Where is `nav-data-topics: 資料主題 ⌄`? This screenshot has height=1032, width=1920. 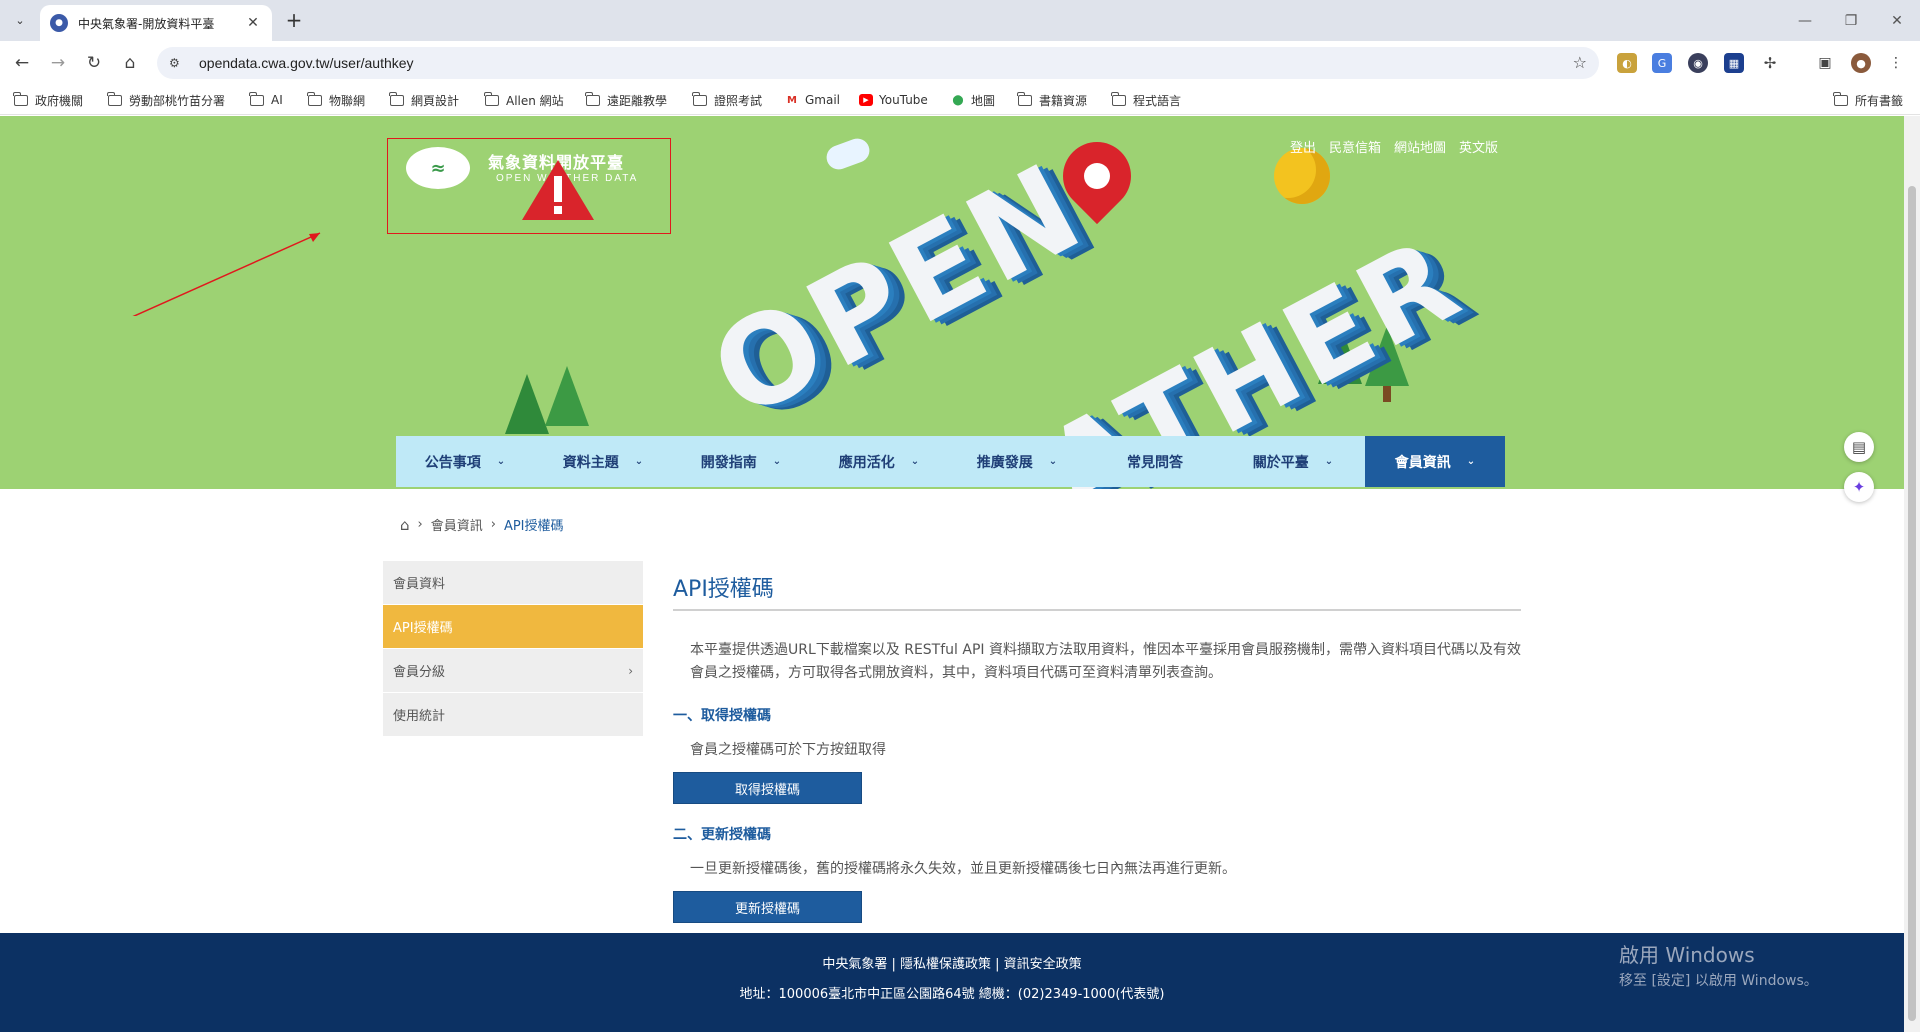
nav-data-topics: 資料主題 ⌄ is located at coordinates (603, 461).